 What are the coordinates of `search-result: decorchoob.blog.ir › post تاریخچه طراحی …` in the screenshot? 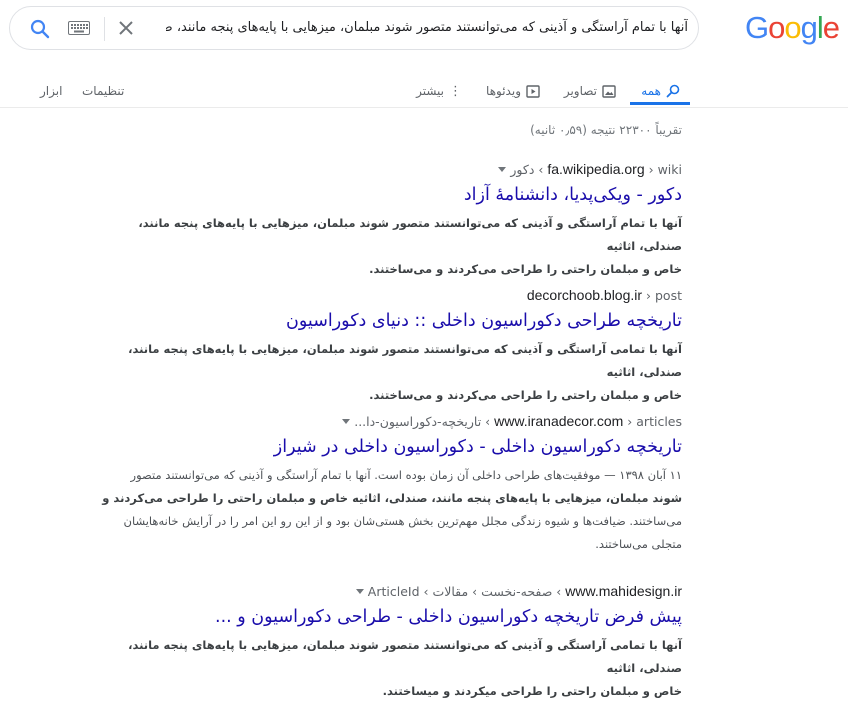 It's located at (387, 346).